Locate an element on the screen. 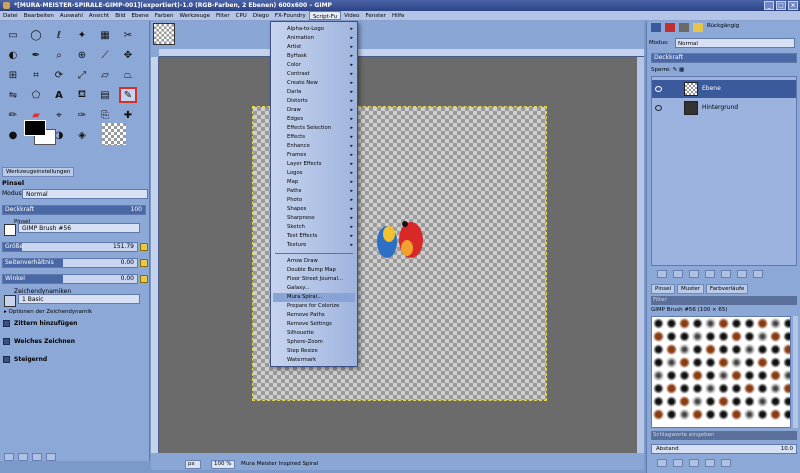 This screenshot has height=473, width=800. delete-layer-icon is located at coordinates (758, 274).